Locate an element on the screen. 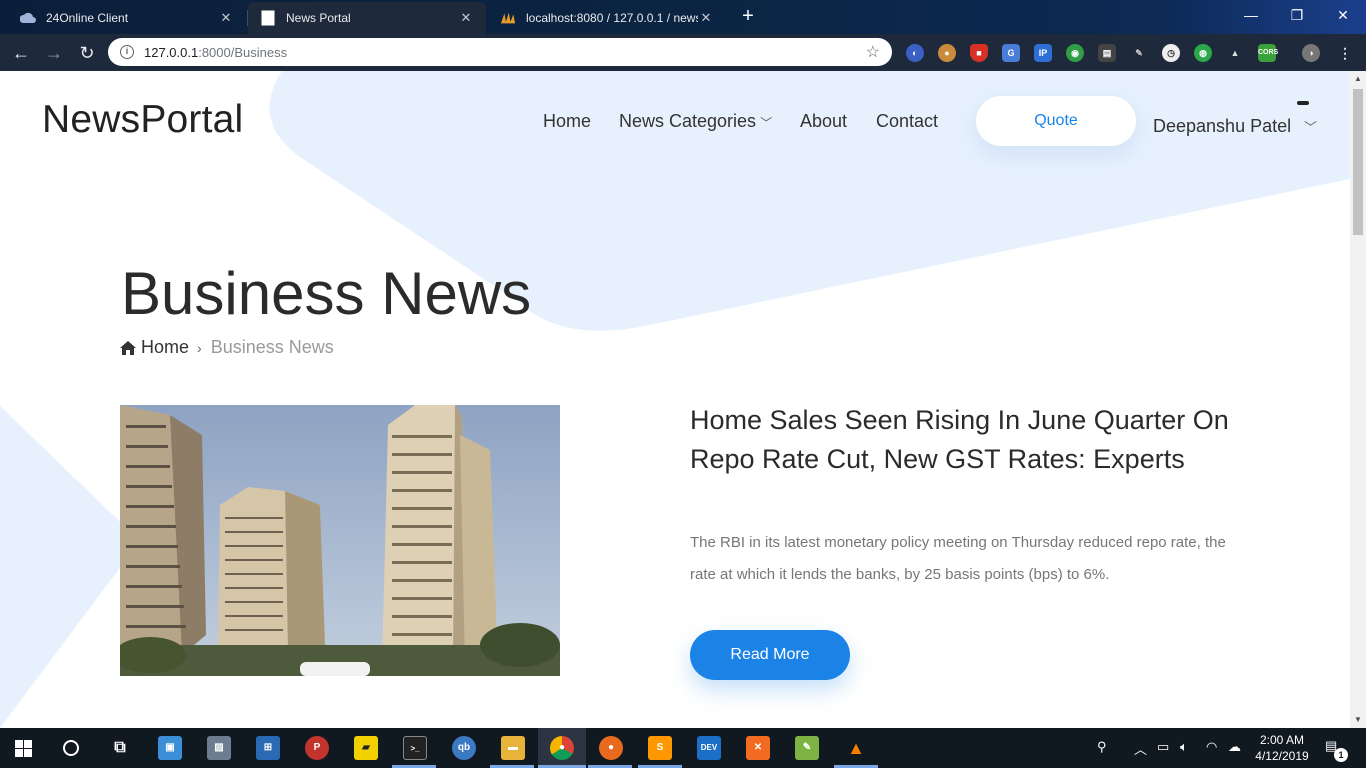  new-tab-icon: + is located at coordinates (748, 17).